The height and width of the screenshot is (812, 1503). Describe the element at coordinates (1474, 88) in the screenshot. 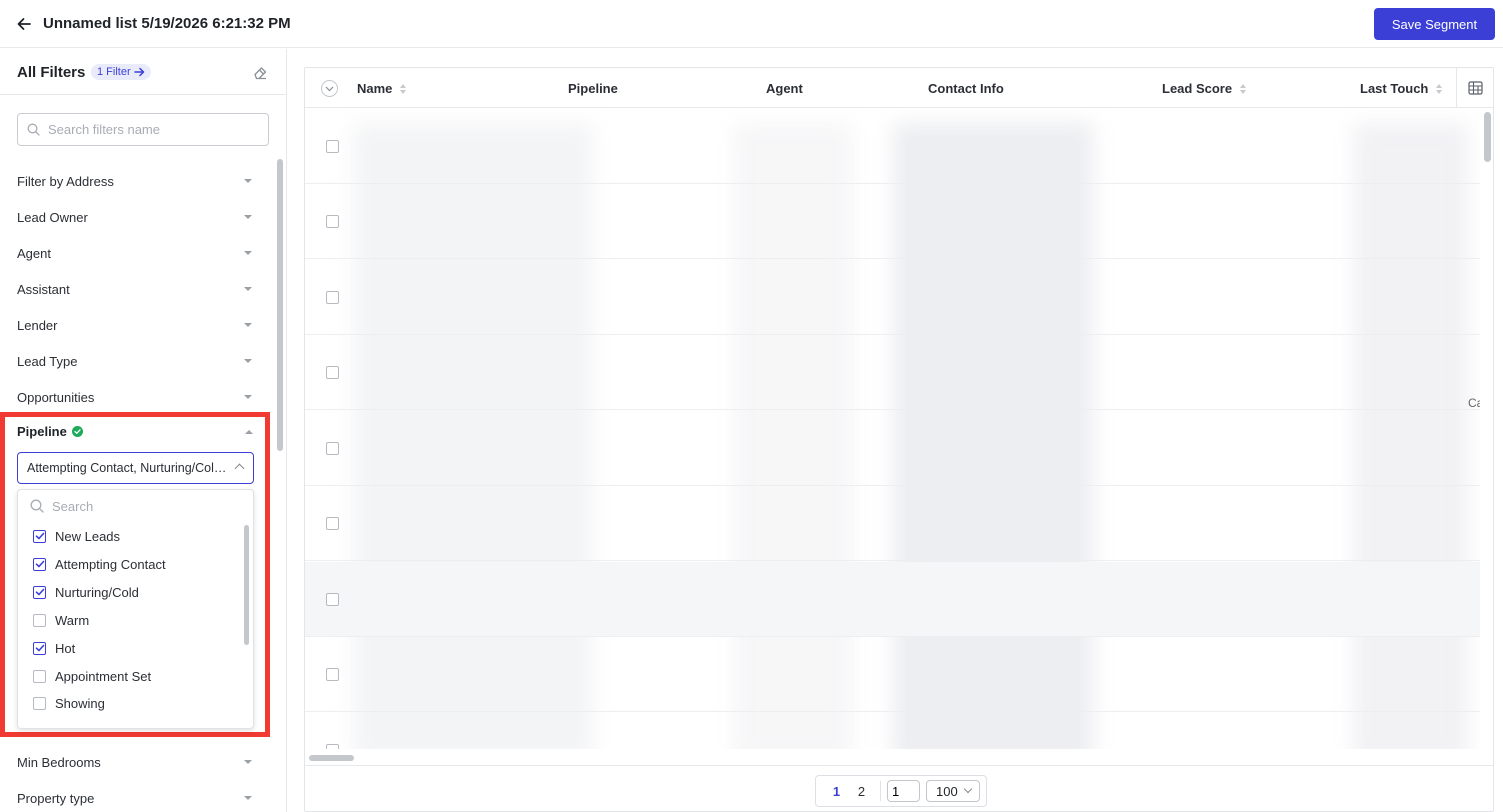

I see `column-settings-icon` at that location.